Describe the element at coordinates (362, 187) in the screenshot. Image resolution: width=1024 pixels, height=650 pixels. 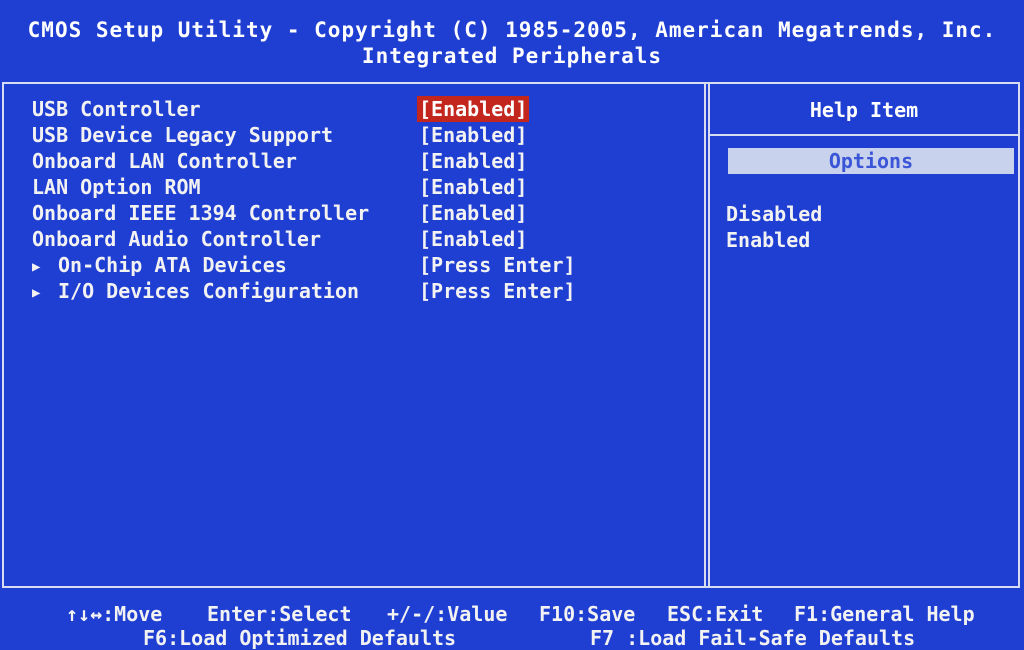
I see `setting-lan-option-rom: LAN Option ROM [Enabled]` at that location.